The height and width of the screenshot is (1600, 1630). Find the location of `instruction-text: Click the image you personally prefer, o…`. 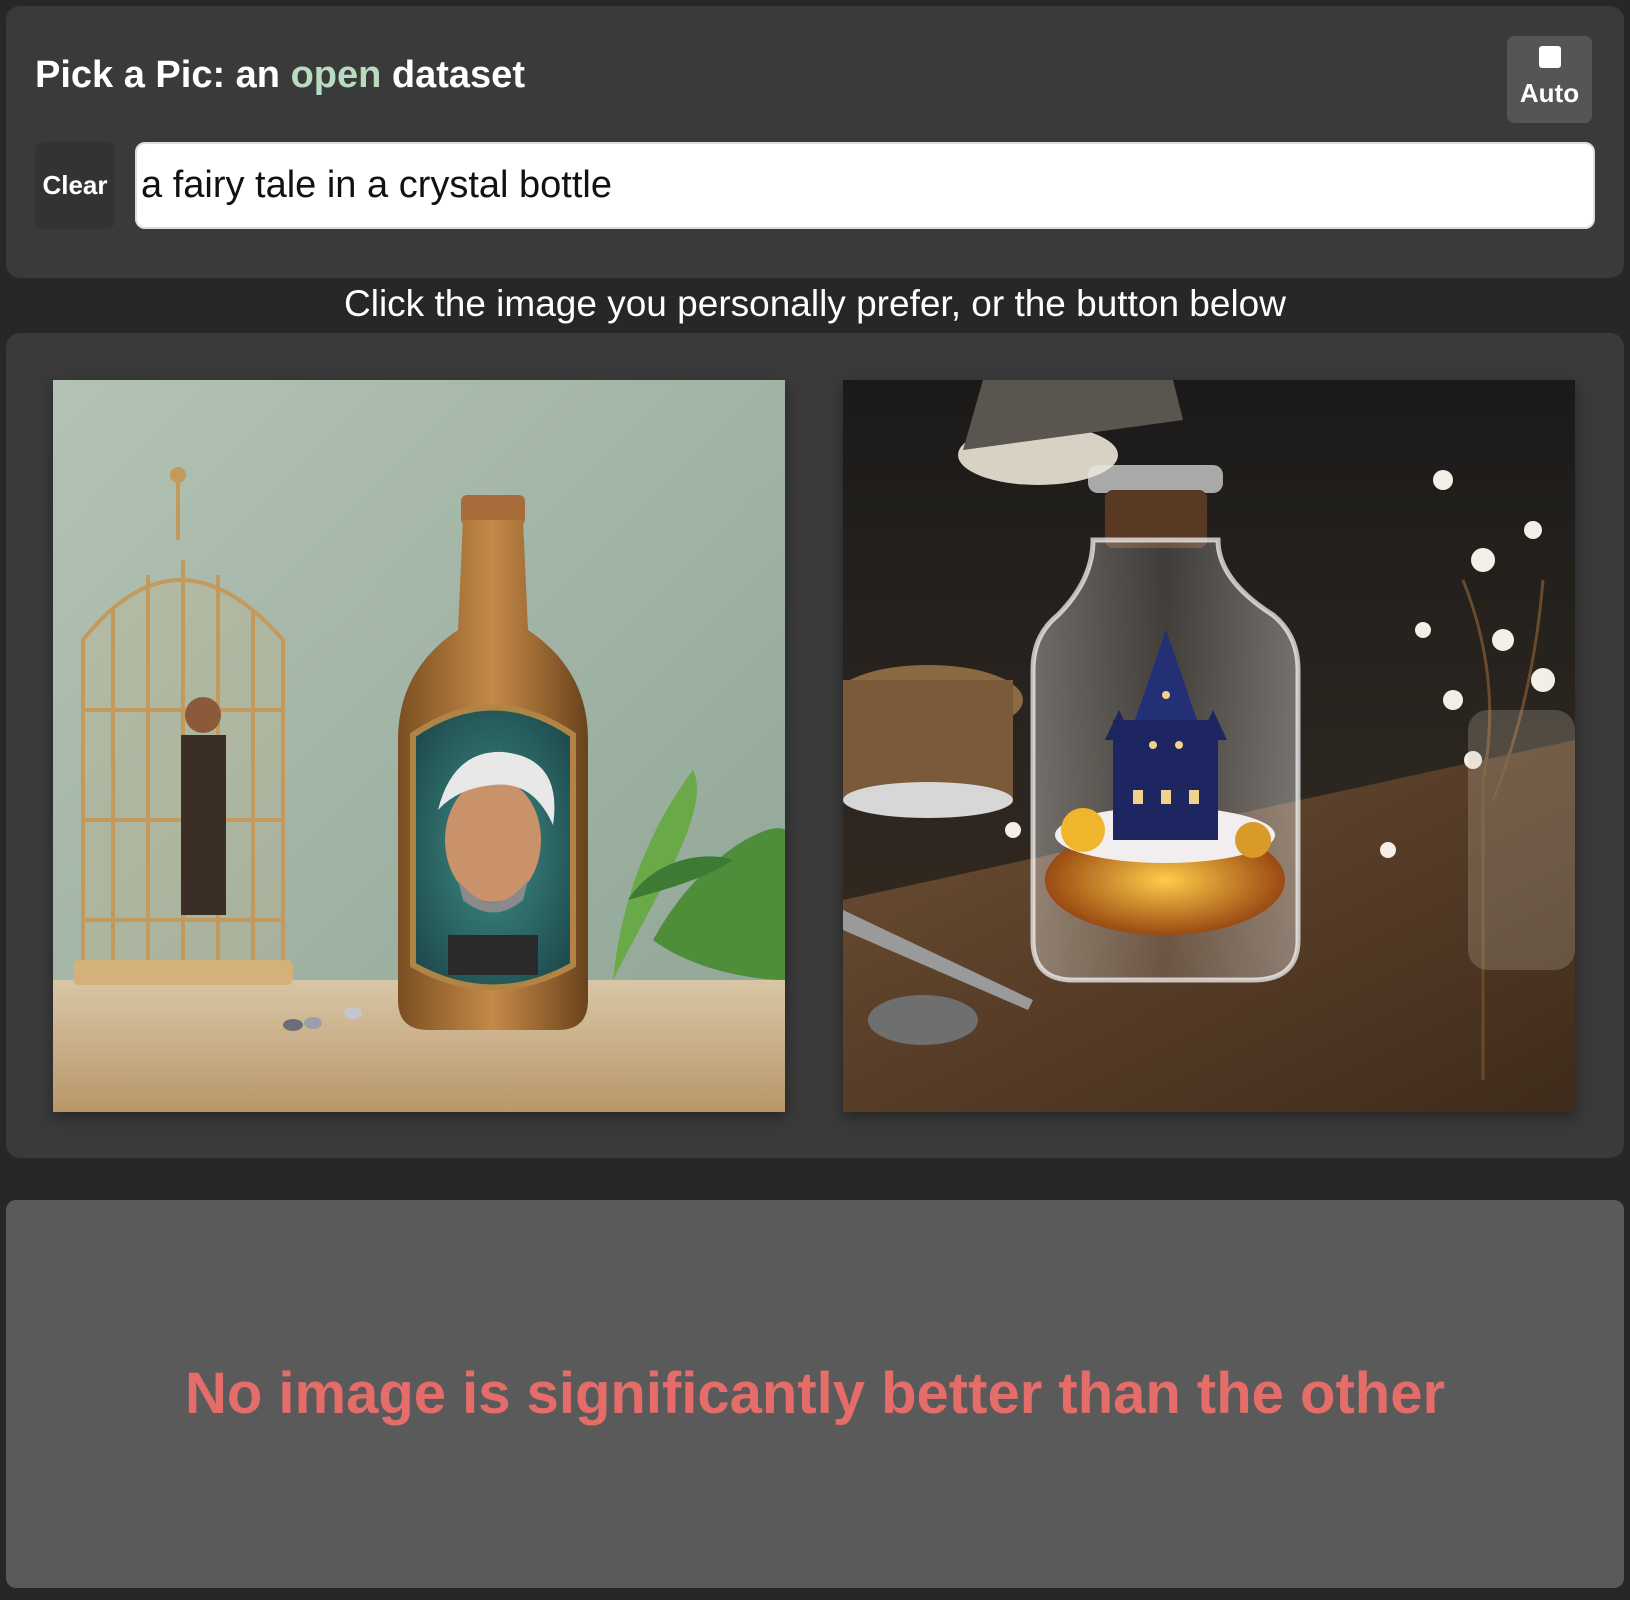

instruction-text: Click the image you personally prefer, o… is located at coordinates (815, 303).